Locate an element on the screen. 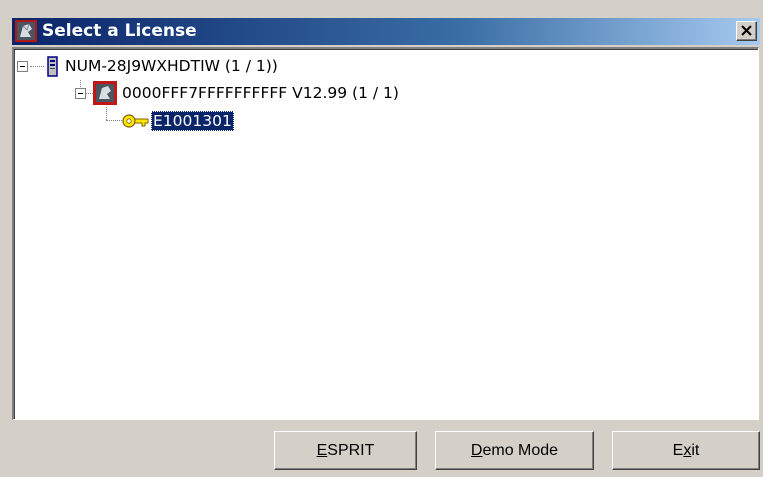  tree-node-label: E1001301 is located at coordinates (192, 121).